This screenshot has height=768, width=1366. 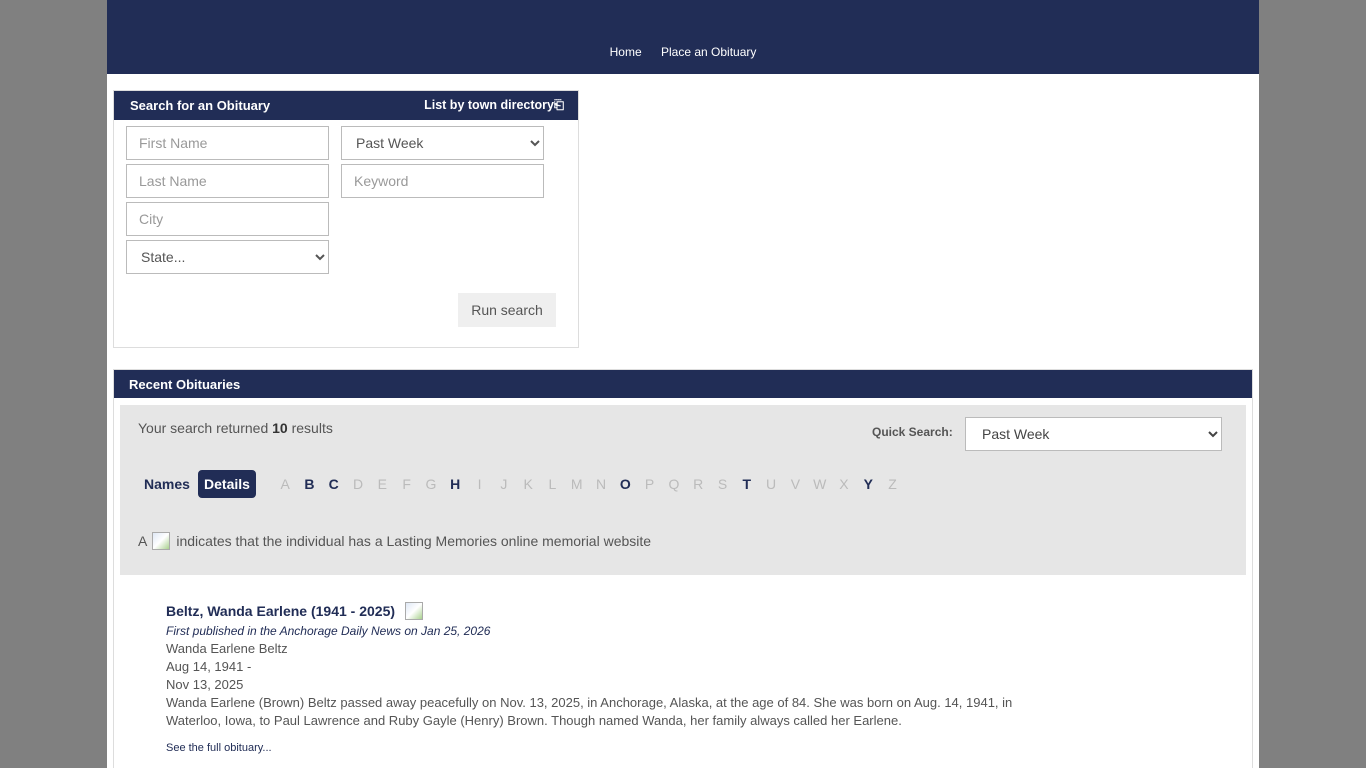 What do you see at coordinates (227, 143) in the screenshot?
I see `first-name-input` at bounding box center [227, 143].